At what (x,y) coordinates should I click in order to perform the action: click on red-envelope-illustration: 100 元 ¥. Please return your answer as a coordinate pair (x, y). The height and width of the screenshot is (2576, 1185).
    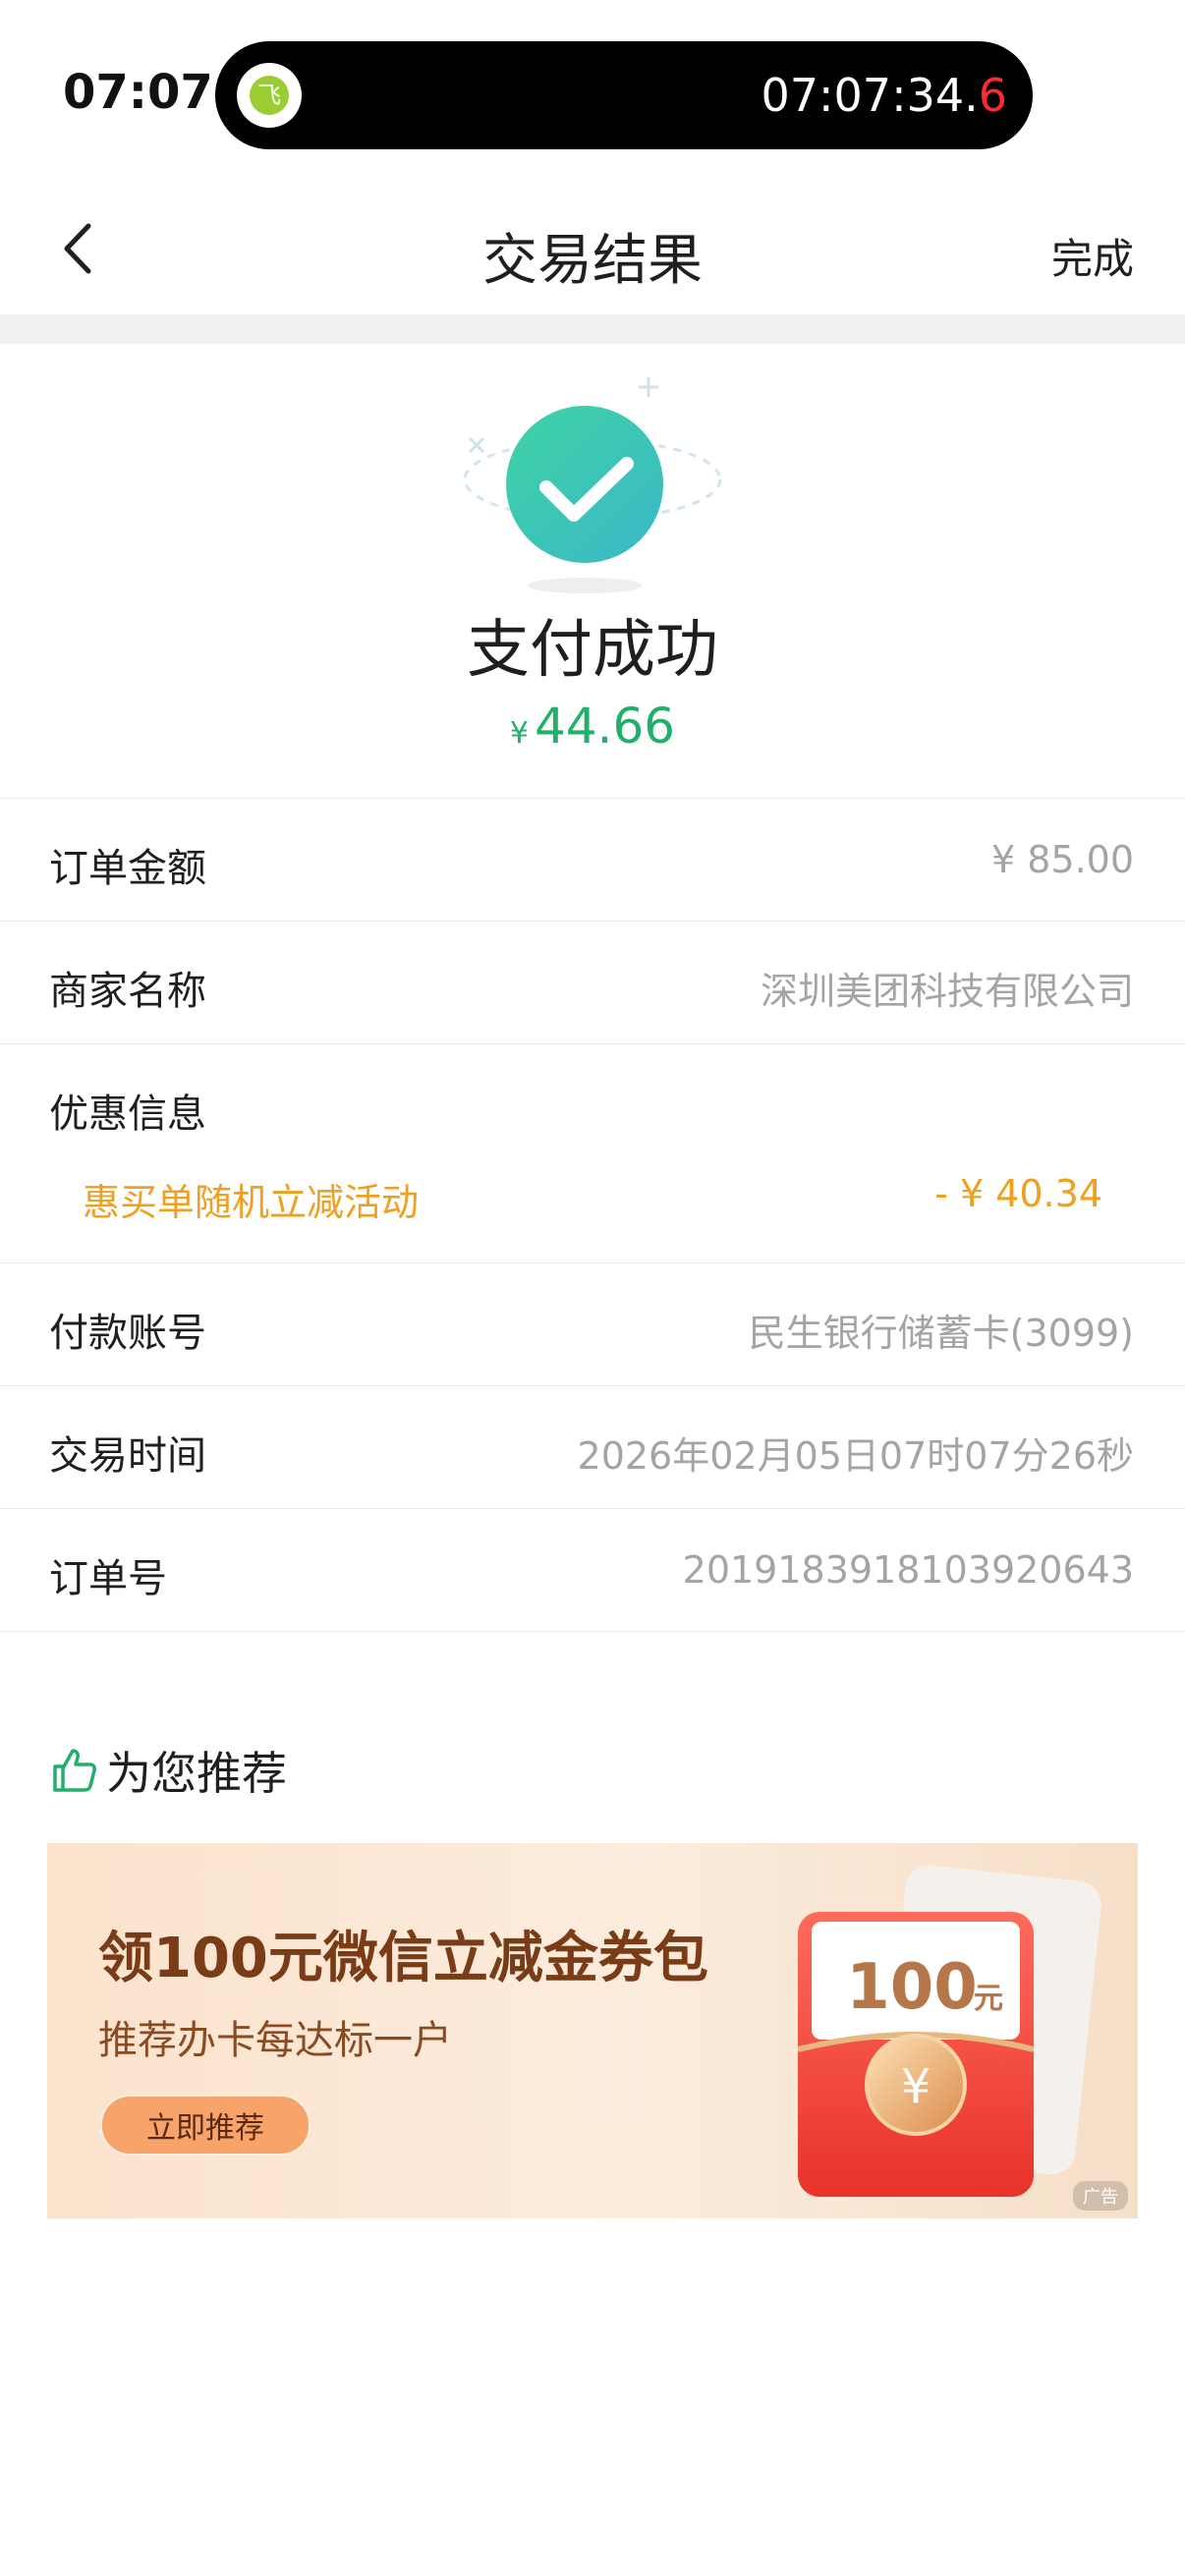
    Looking at the image, I should click on (949, 2031).